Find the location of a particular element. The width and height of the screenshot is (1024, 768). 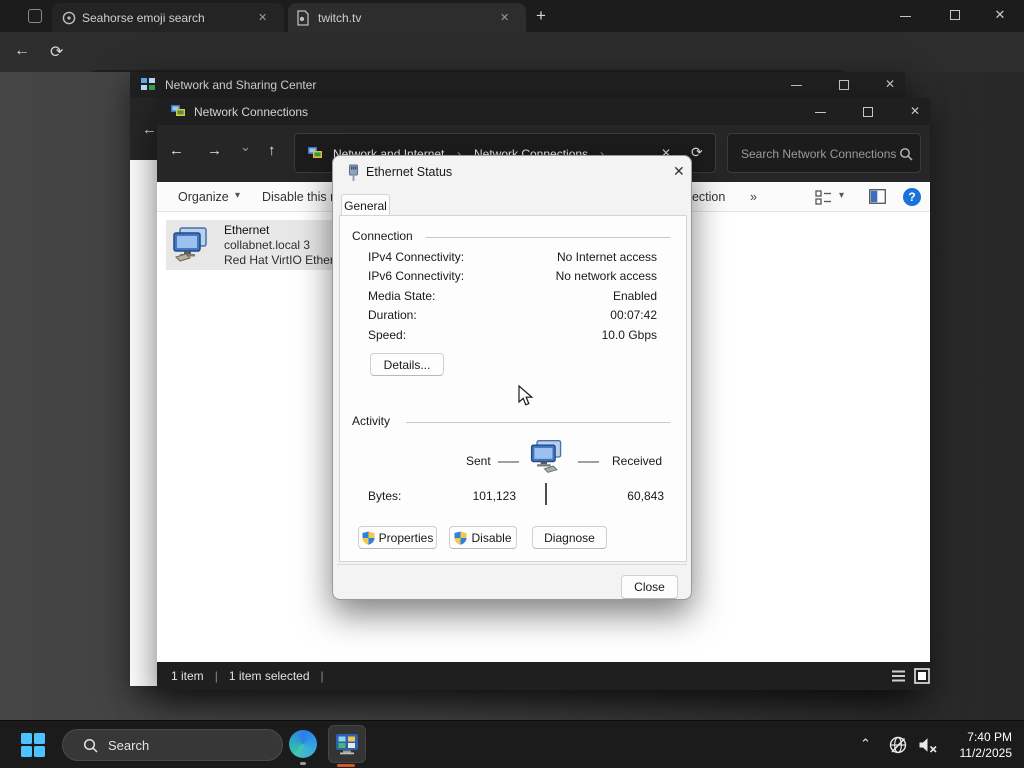

tab-general: General is located at coordinates (365, 205).